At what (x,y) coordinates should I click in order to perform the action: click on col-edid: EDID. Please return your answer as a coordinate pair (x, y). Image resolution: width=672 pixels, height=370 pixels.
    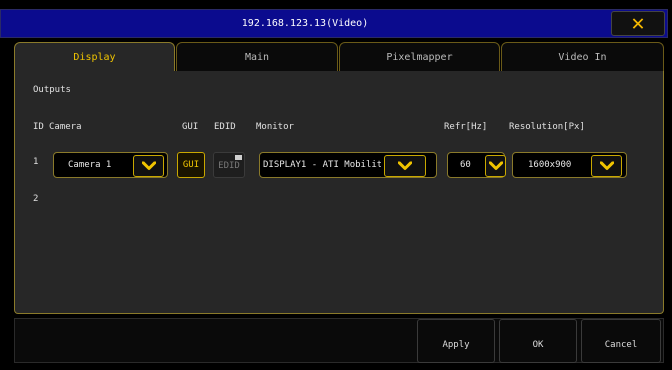
    Looking at the image, I should click on (225, 127).